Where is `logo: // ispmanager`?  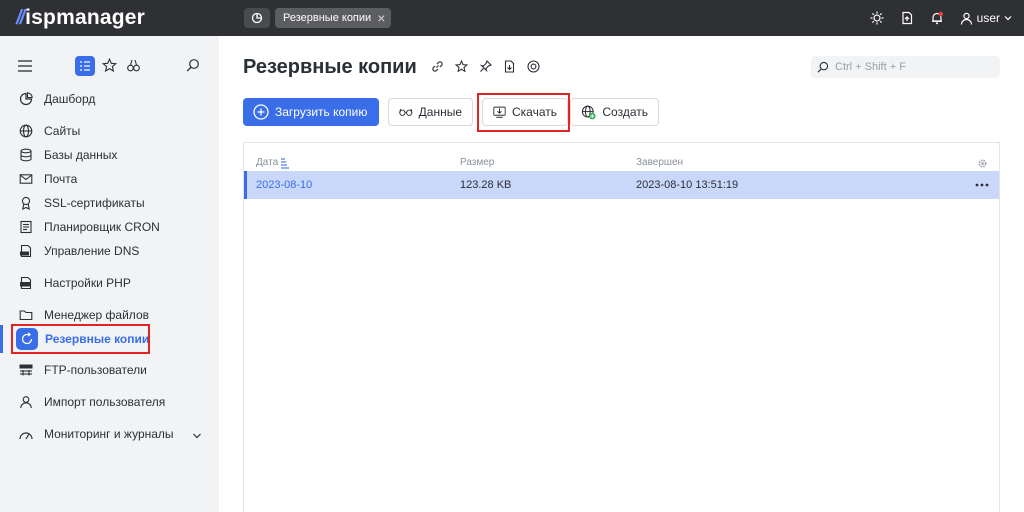
logo: // ispmanager is located at coordinates (80, 18).